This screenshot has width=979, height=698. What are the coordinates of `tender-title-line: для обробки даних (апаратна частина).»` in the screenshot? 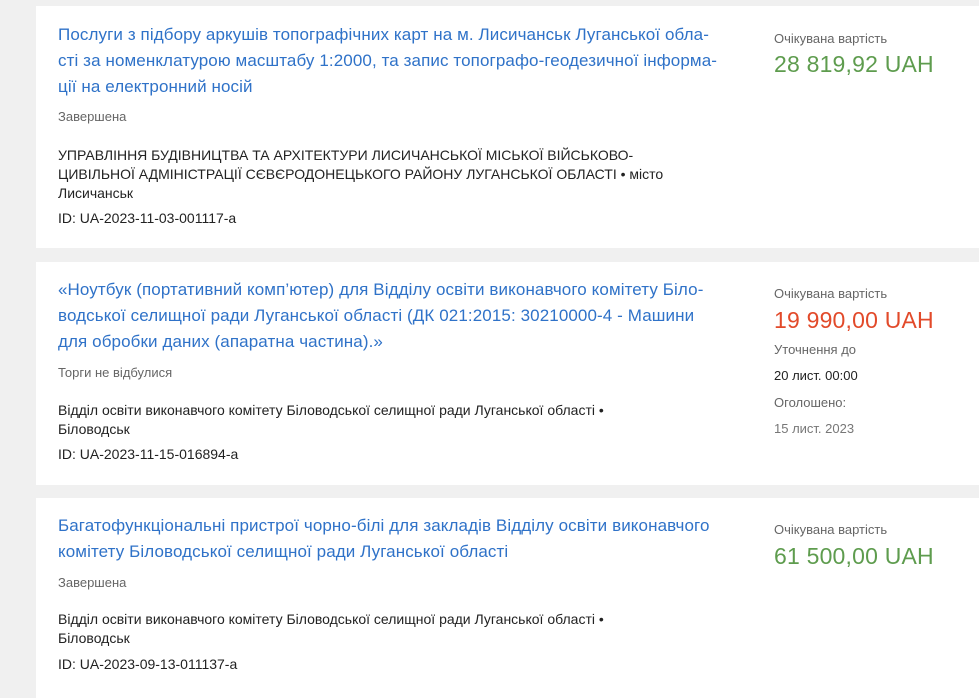 It's located at (220, 341).